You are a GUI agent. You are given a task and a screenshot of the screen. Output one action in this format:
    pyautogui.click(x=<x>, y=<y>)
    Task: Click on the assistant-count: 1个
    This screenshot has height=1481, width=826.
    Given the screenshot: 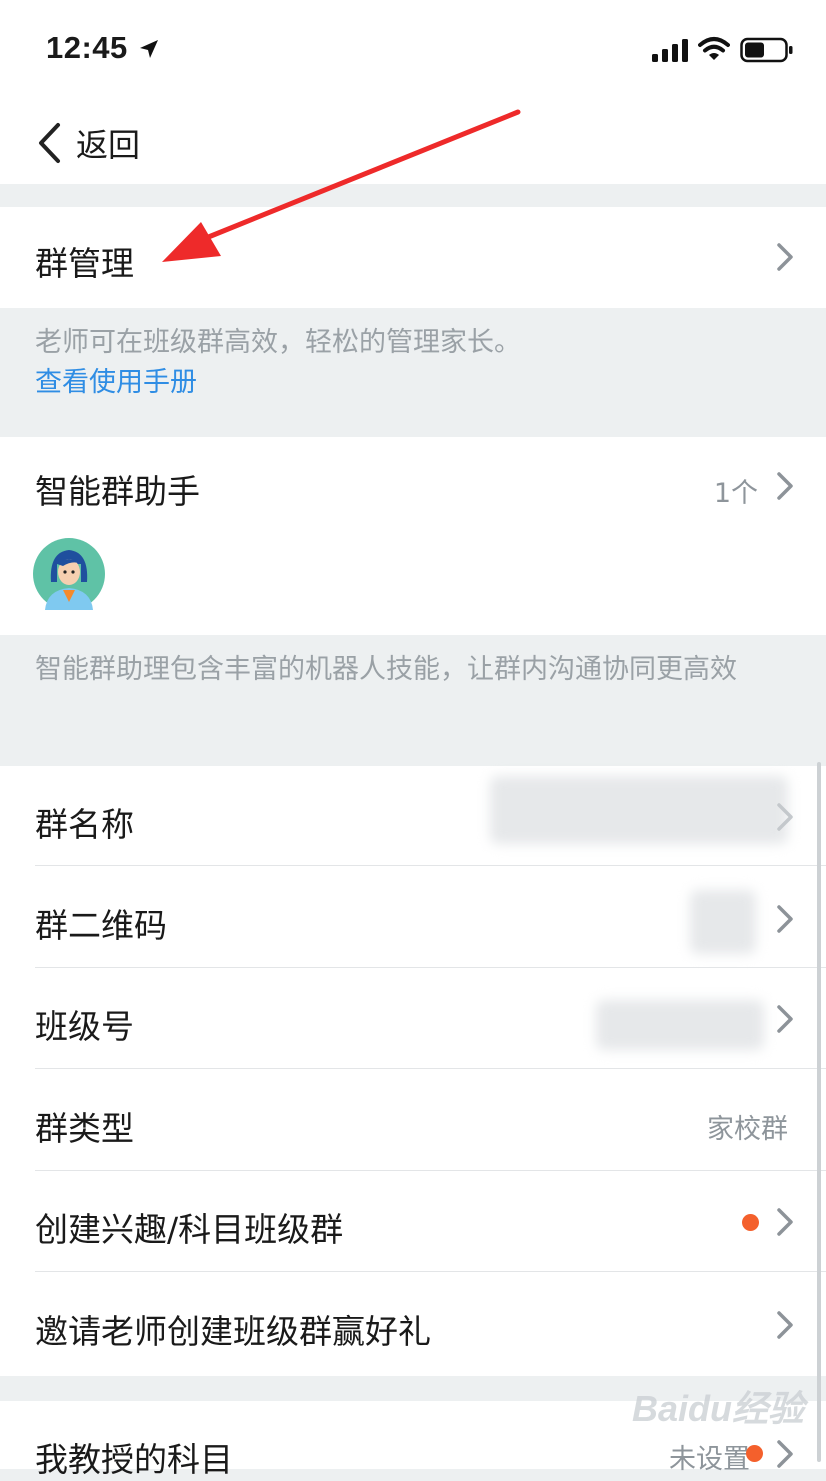 What is the action you would take?
    pyautogui.click(x=735, y=493)
    